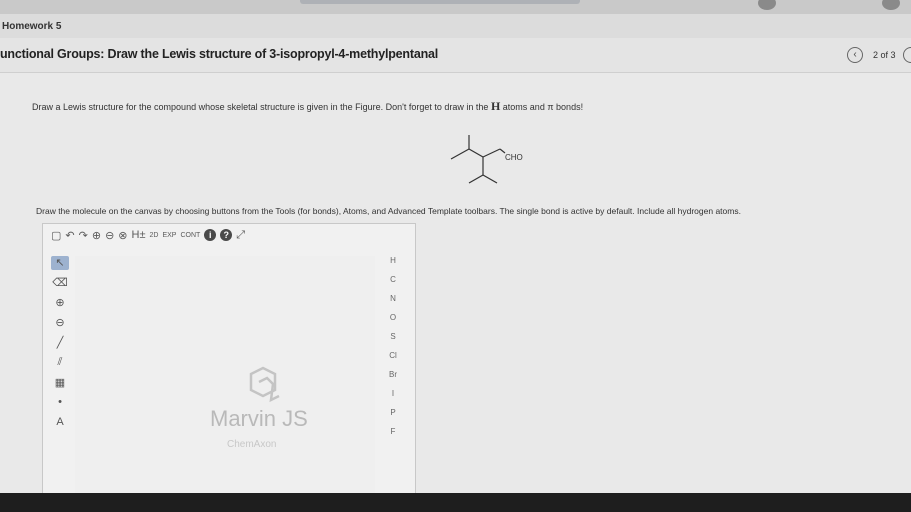 Image resolution: width=911 pixels, height=512 pixels. I want to click on aldehyde-label: CHO, so click(514, 157).